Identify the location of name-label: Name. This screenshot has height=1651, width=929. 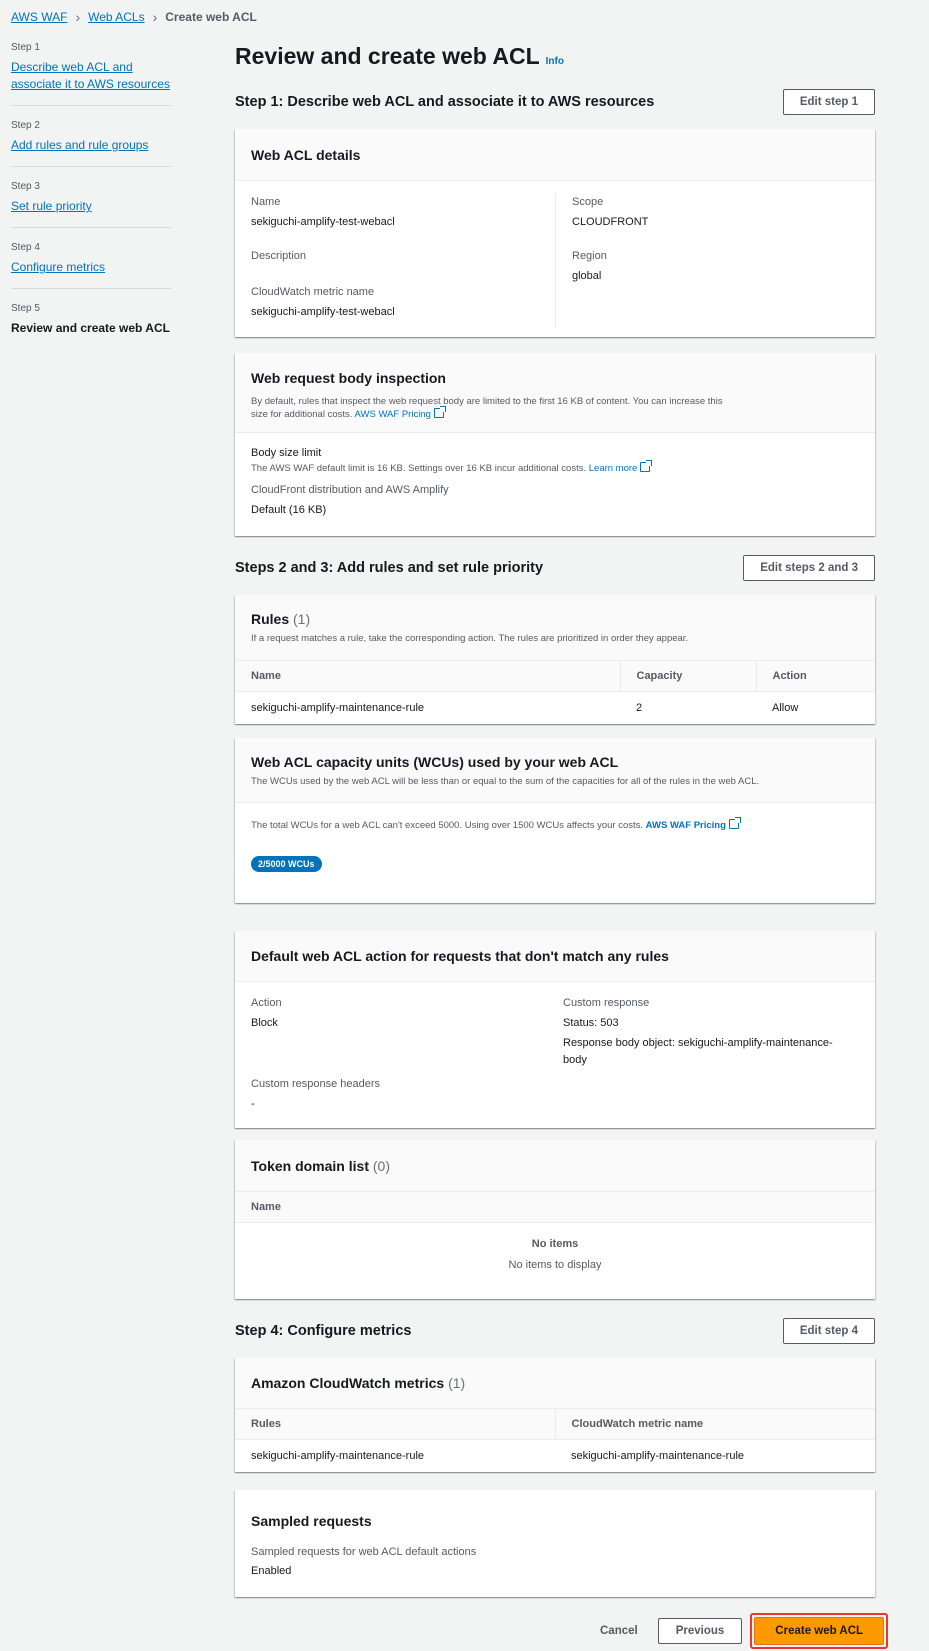
(266, 202).